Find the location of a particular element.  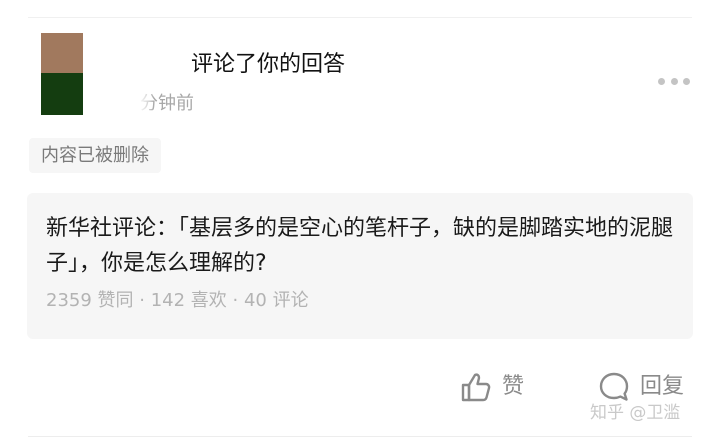

deleted-content-badge: 内容已被删除 is located at coordinates (95, 155).